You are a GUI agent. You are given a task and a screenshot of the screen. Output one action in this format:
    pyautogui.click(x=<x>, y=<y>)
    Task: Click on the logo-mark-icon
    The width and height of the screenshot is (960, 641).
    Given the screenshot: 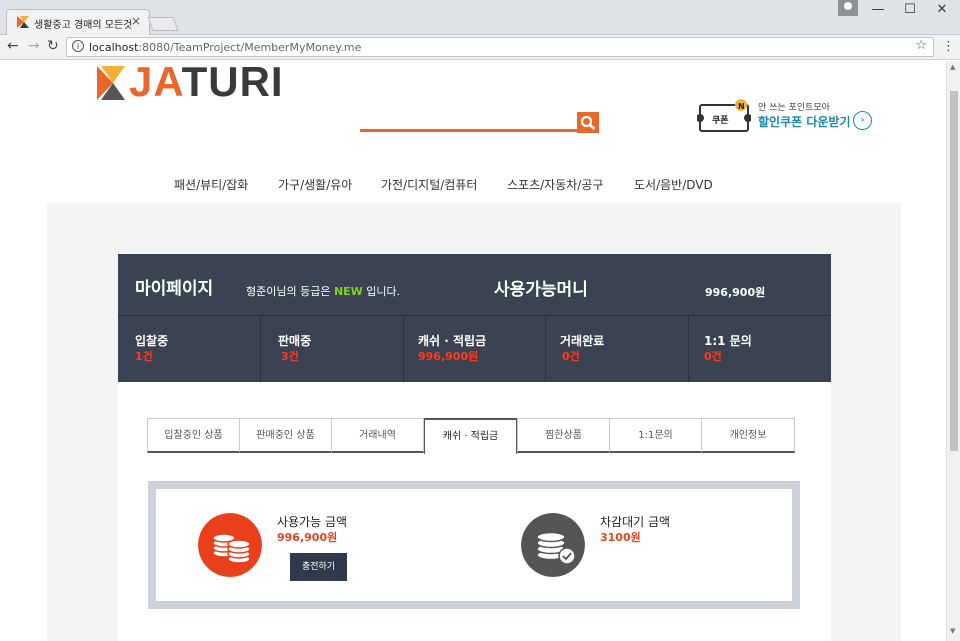 What is the action you would take?
    pyautogui.click(x=111, y=83)
    